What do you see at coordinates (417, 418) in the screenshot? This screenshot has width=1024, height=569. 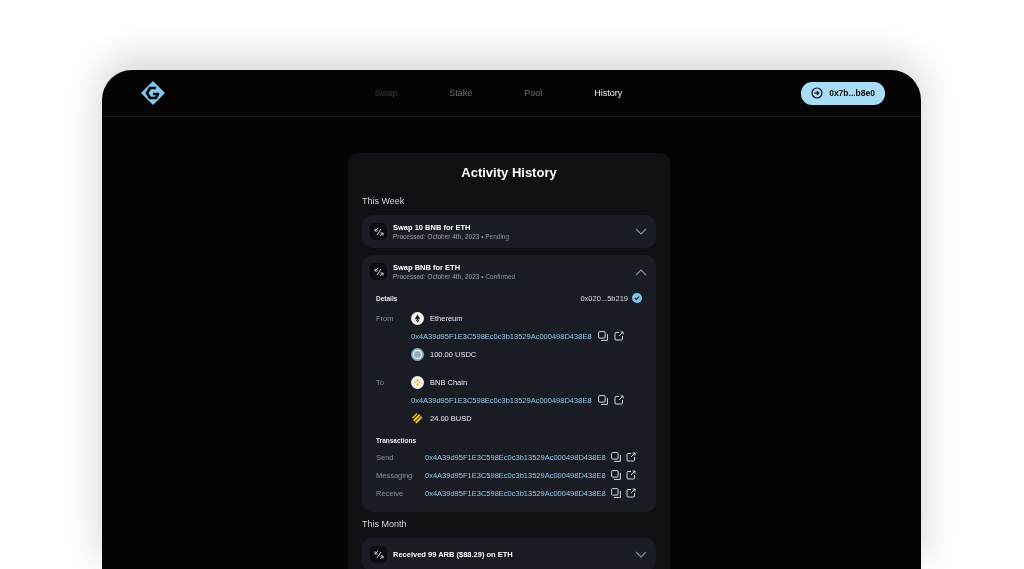 I see `busd-icon` at bounding box center [417, 418].